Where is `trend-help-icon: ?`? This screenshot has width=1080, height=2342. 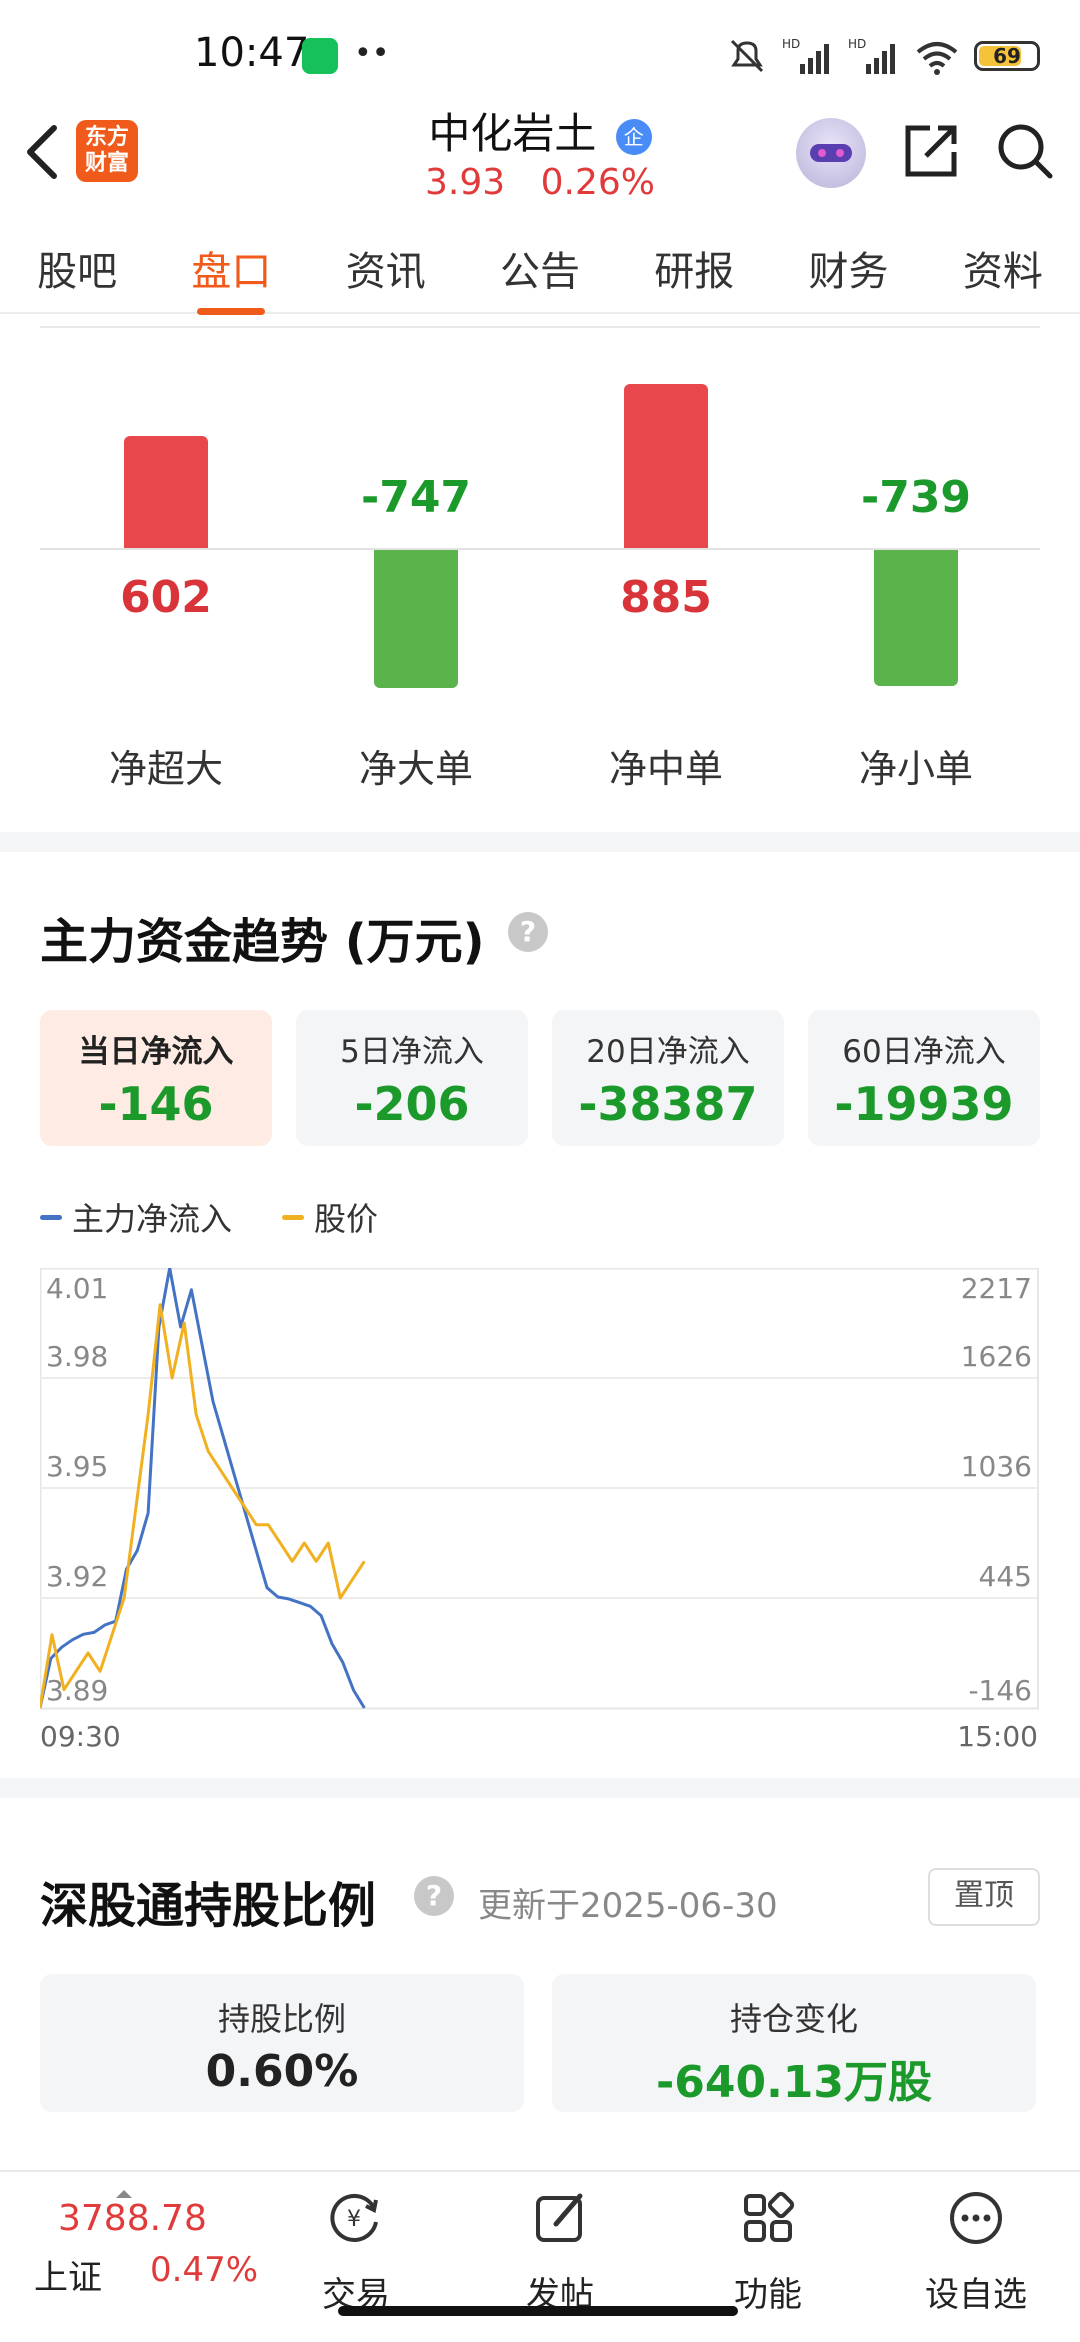 trend-help-icon: ? is located at coordinates (528, 932).